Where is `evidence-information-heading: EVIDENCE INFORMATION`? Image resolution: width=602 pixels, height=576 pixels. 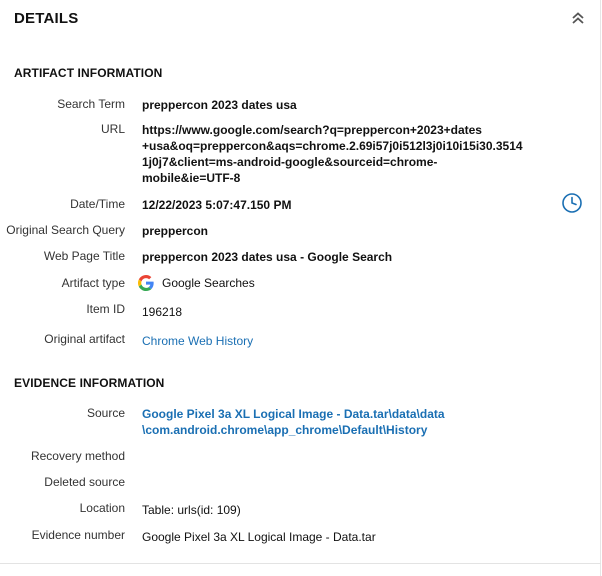 evidence-information-heading: EVIDENCE INFORMATION is located at coordinates (89, 383).